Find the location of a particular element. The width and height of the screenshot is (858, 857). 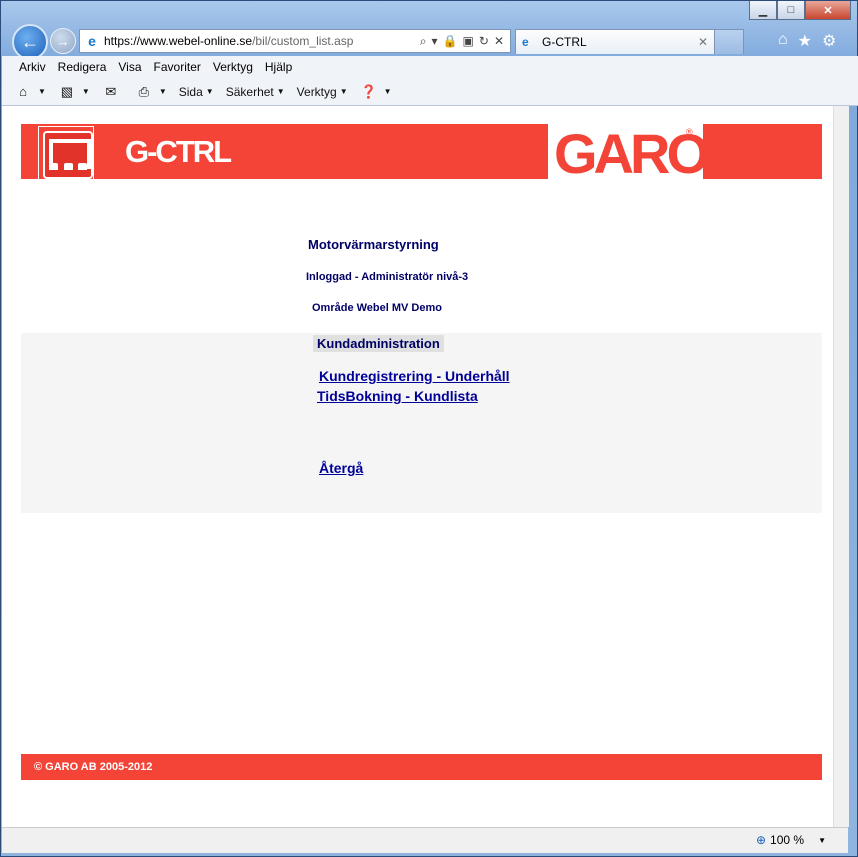

close-window-button: ✕ is located at coordinates (828, 10).